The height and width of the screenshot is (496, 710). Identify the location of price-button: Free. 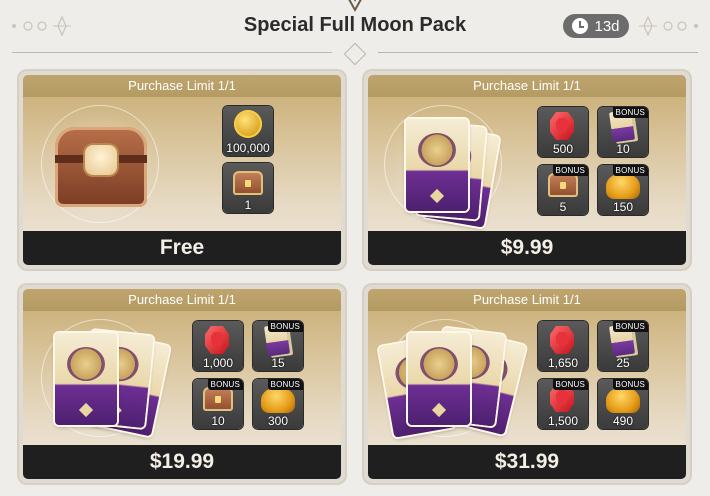
(182, 248).